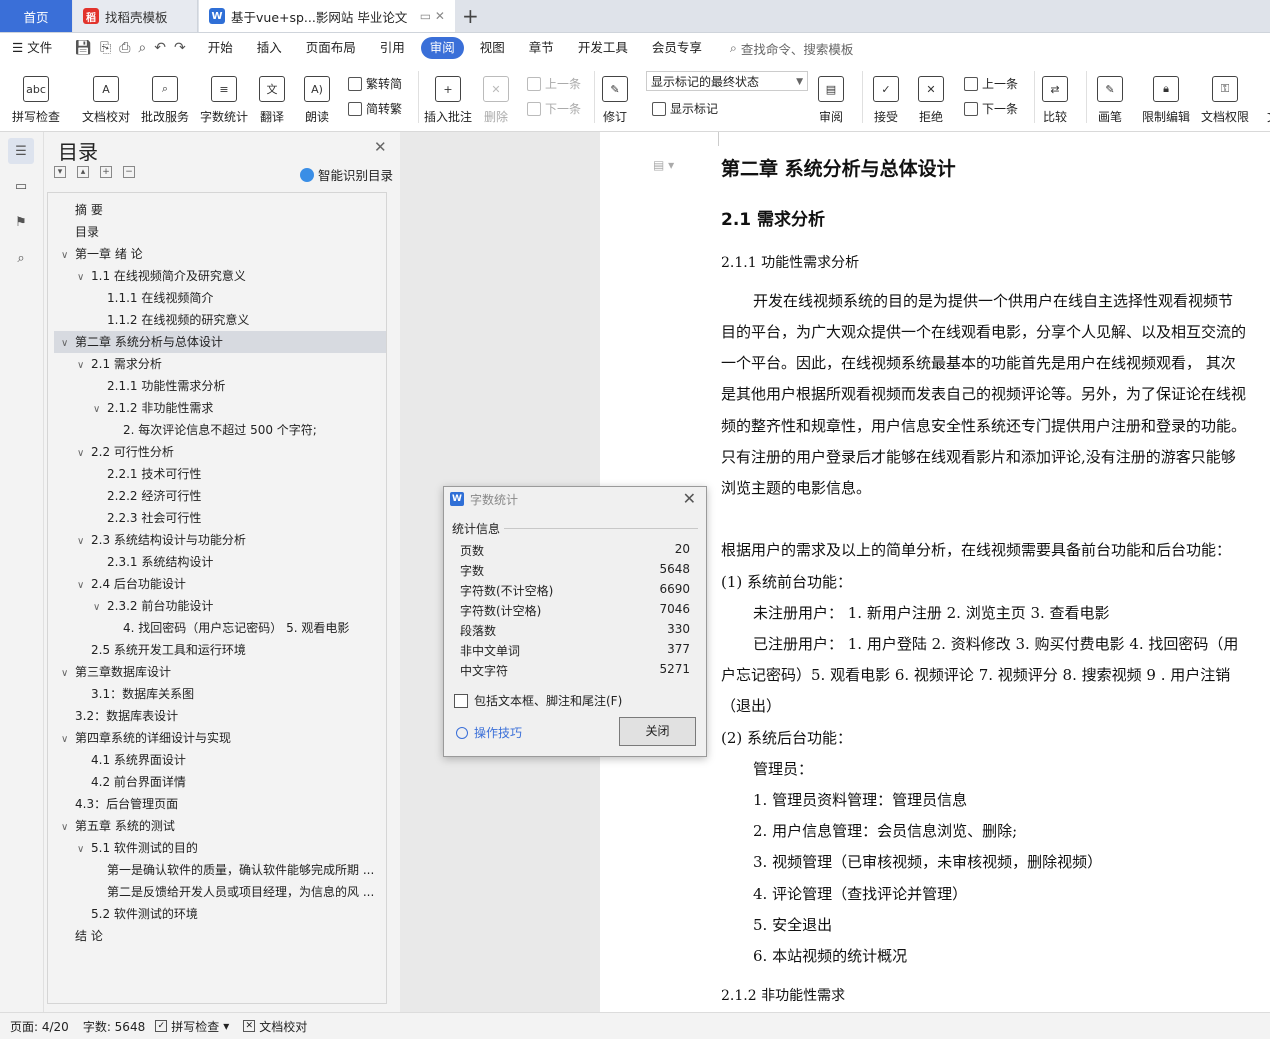  I want to click on toc-item: ∨ 2.1.2 非功能性需求, so click(153, 408).